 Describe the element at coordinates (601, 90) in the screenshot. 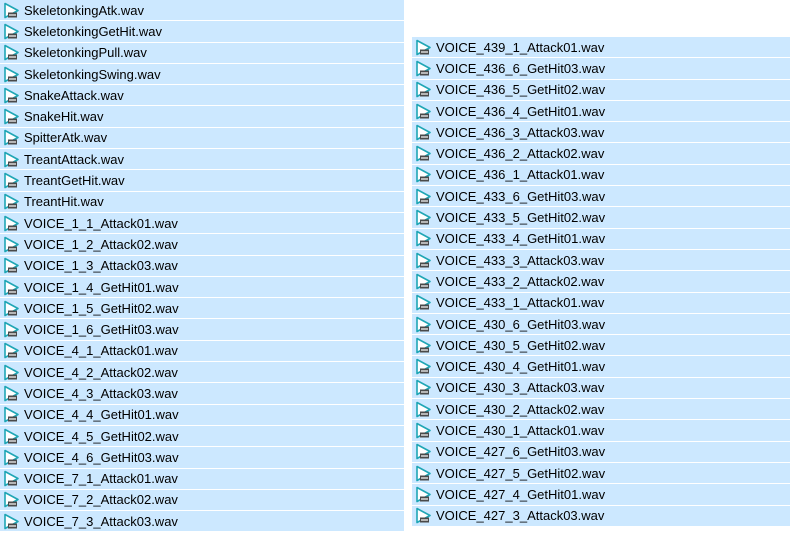

I see `file-row: VOICE_436_5_GetHit02.wav` at that location.